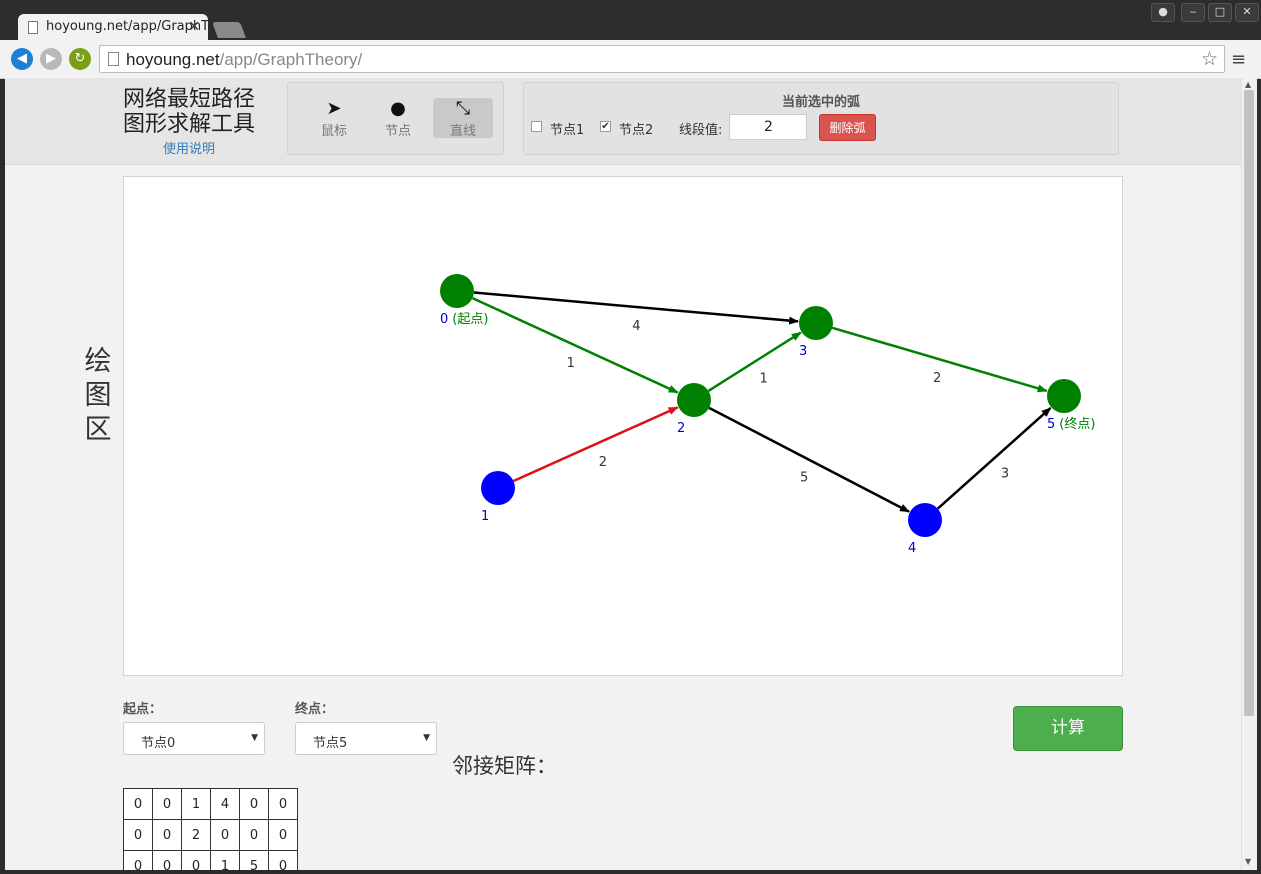 The image size is (1261, 874). I want to click on new-tab-button, so click(229, 30).